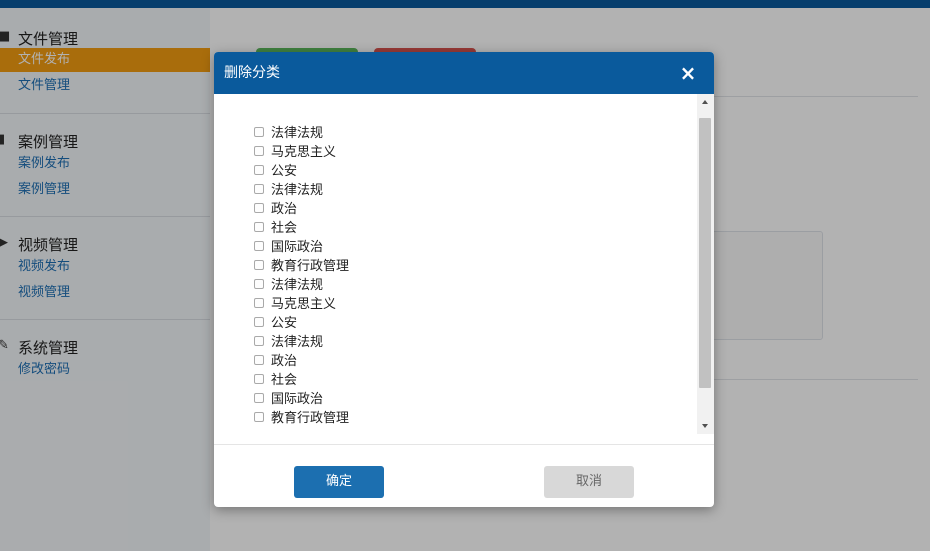  What do you see at coordinates (464, 73) in the screenshot?
I see `dialog-header: 删除分类 ×` at bounding box center [464, 73].